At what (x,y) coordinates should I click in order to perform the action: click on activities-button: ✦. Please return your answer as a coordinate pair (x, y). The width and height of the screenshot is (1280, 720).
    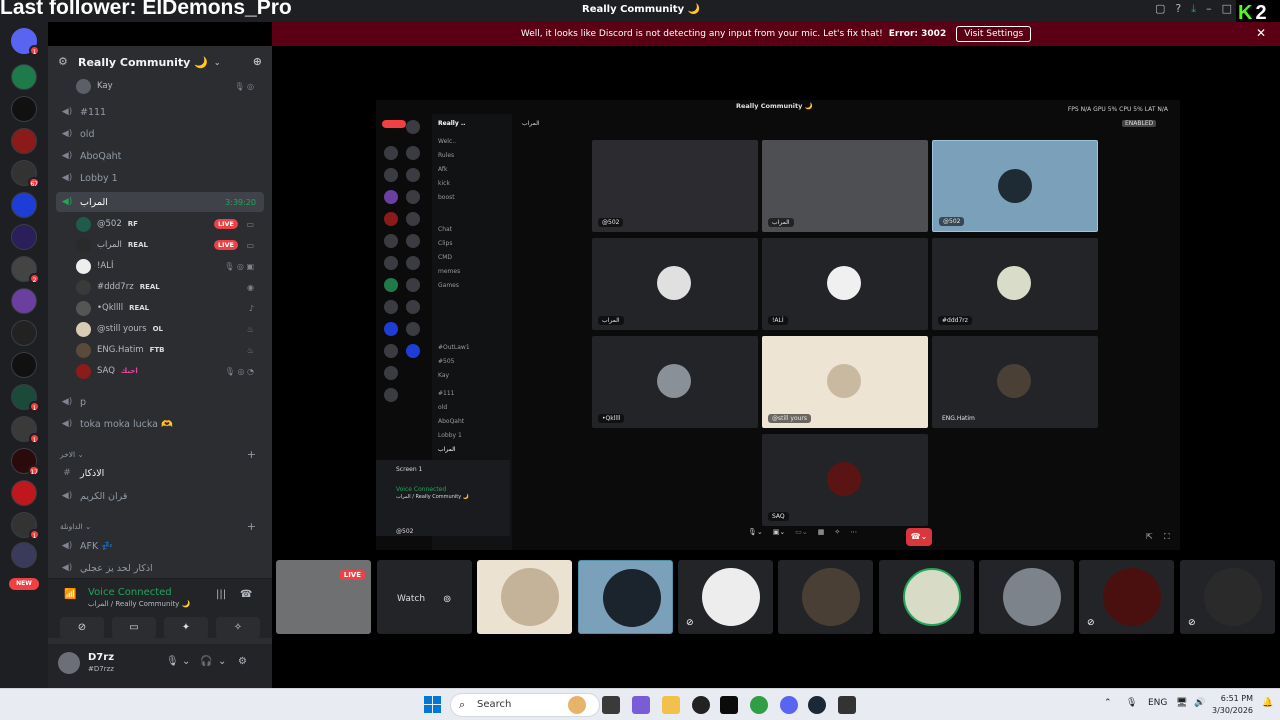
    Looking at the image, I should click on (186, 628).